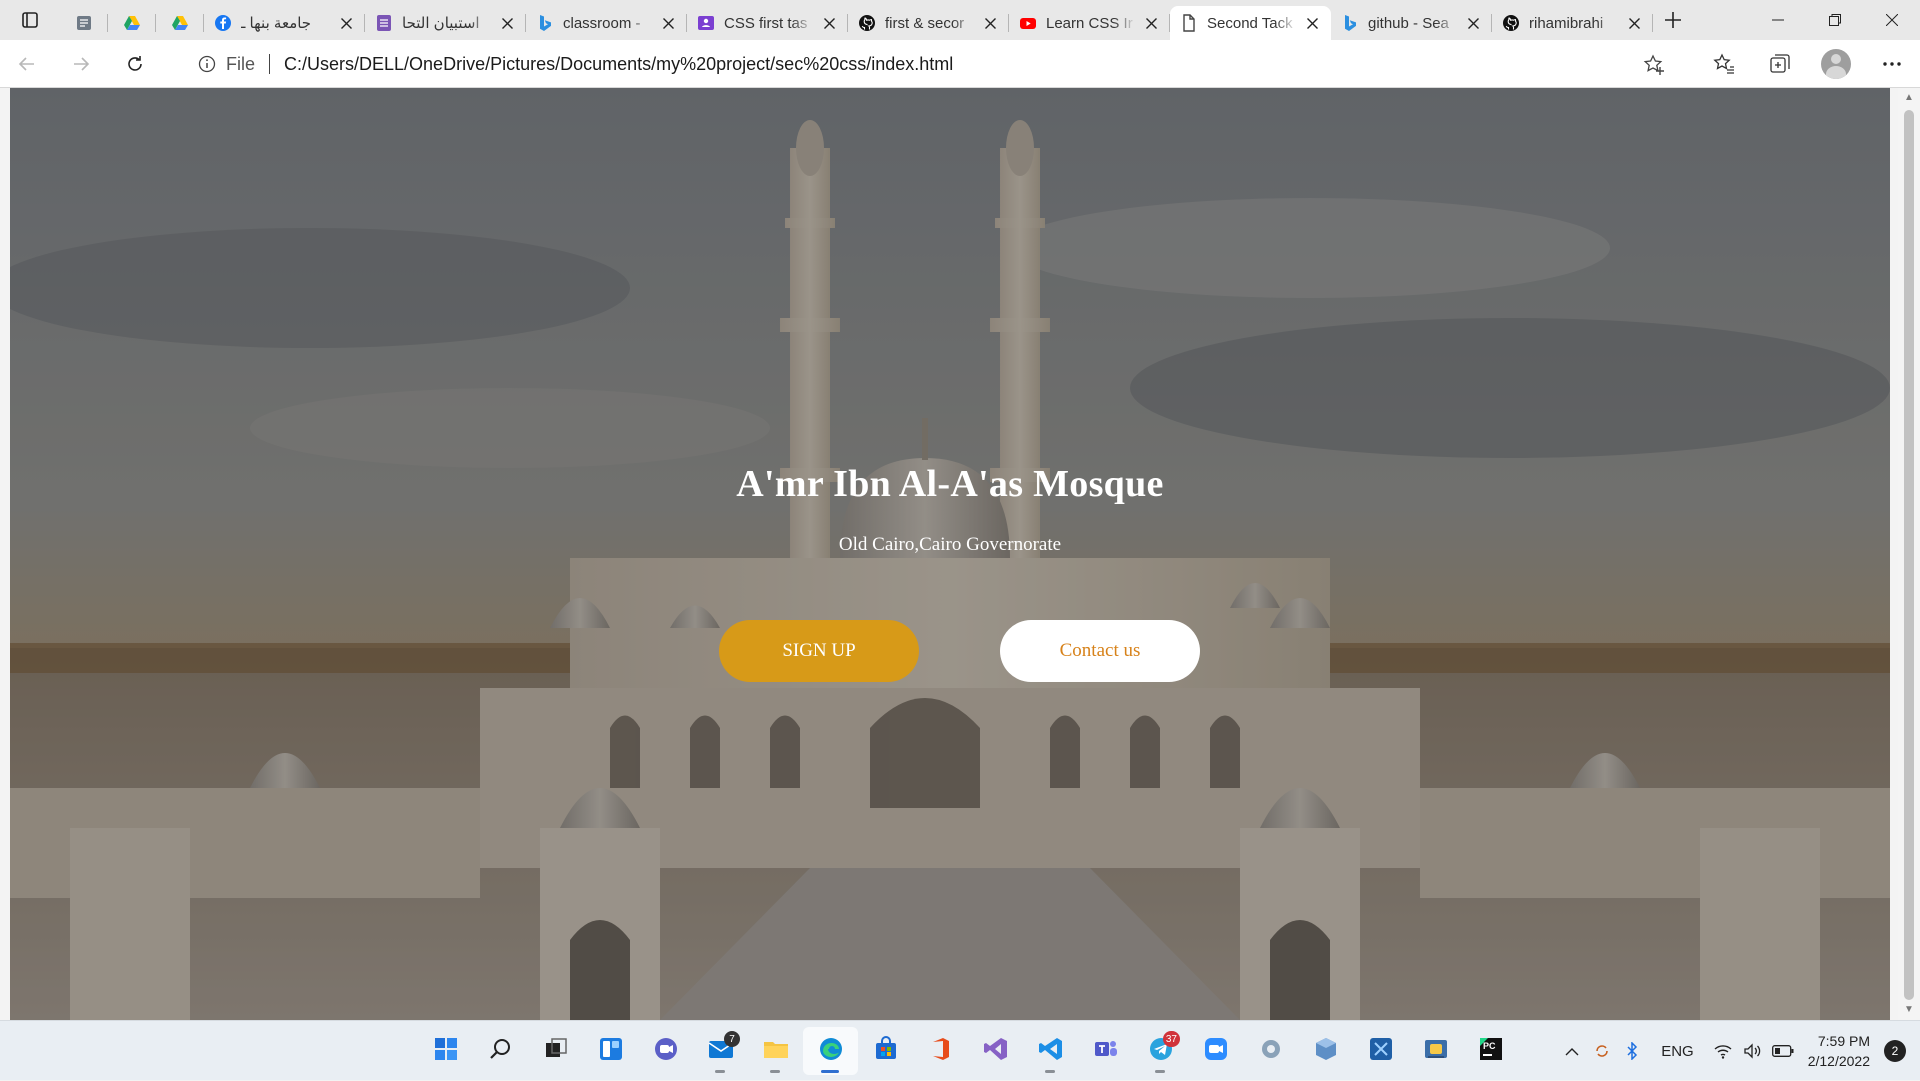 This screenshot has width=1920, height=1081. I want to click on chevron-up-icon, so click(1572, 1052).